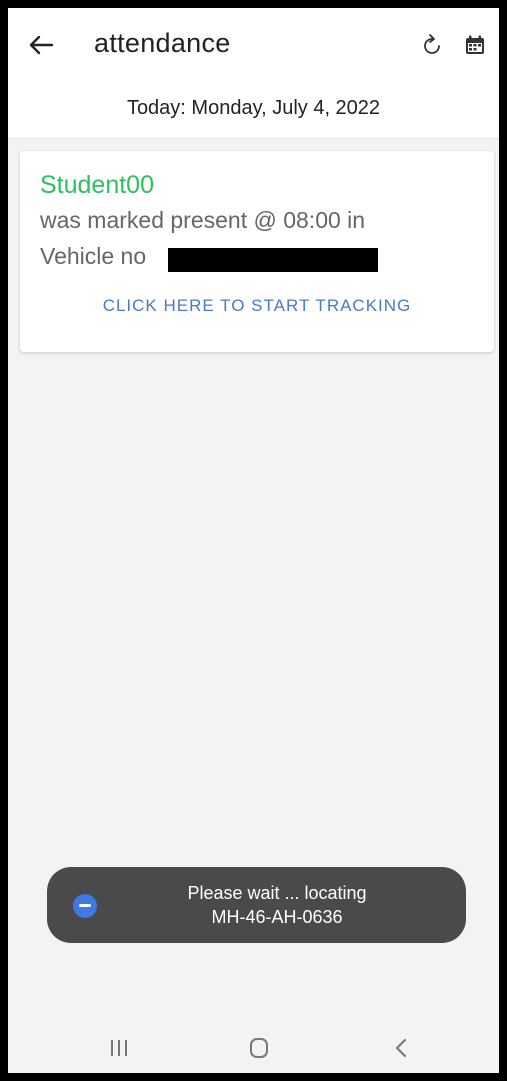  What do you see at coordinates (41, 45) in the screenshot?
I see `back-arrow-icon` at bounding box center [41, 45].